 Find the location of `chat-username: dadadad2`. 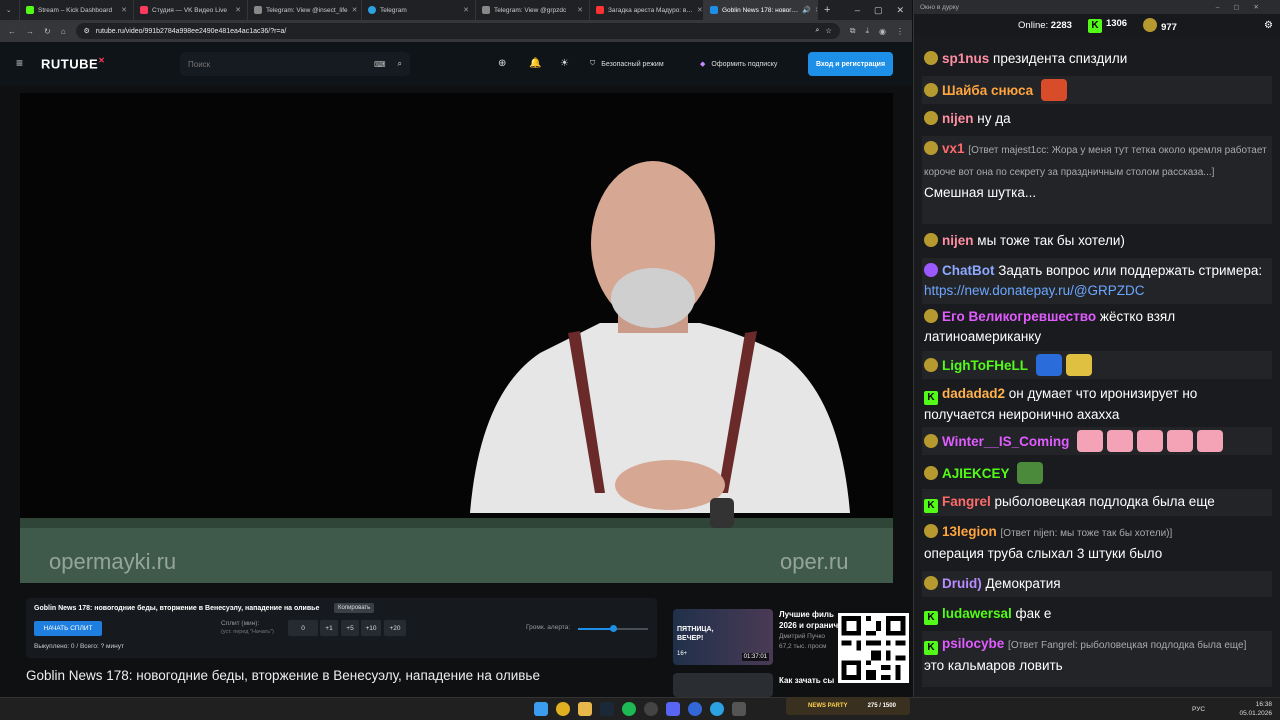

chat-username: dadadad2 is located at coordinates (973, 393).